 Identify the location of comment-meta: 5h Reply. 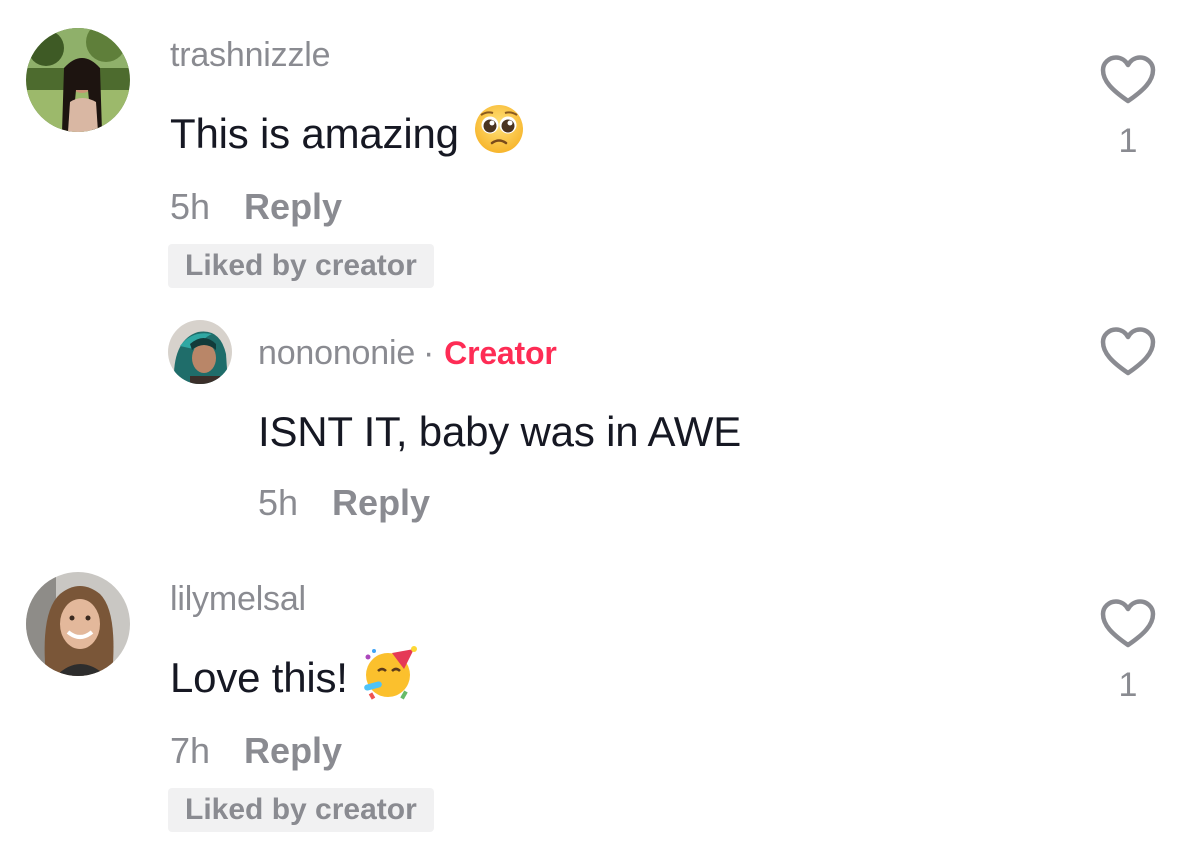
(256, 207).